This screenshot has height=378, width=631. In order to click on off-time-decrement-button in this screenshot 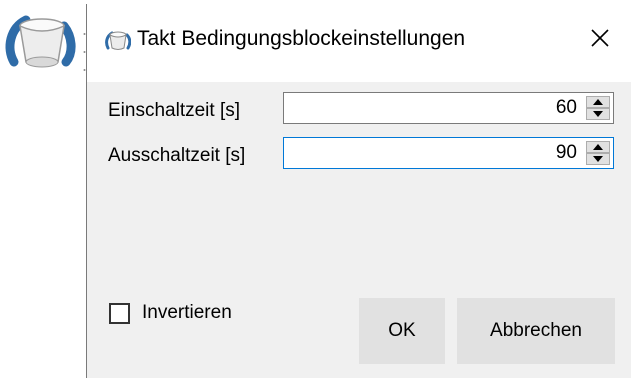, I will do `click(598, 159)`.